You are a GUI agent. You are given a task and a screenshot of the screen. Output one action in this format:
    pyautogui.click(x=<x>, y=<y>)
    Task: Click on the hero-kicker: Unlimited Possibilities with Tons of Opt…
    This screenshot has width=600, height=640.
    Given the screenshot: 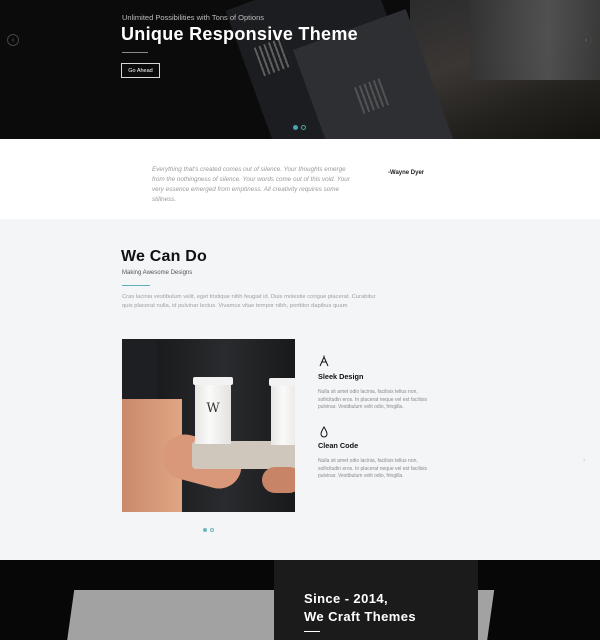 What is the action you would take?
    pyautogui.click(x=193, y=17)
    